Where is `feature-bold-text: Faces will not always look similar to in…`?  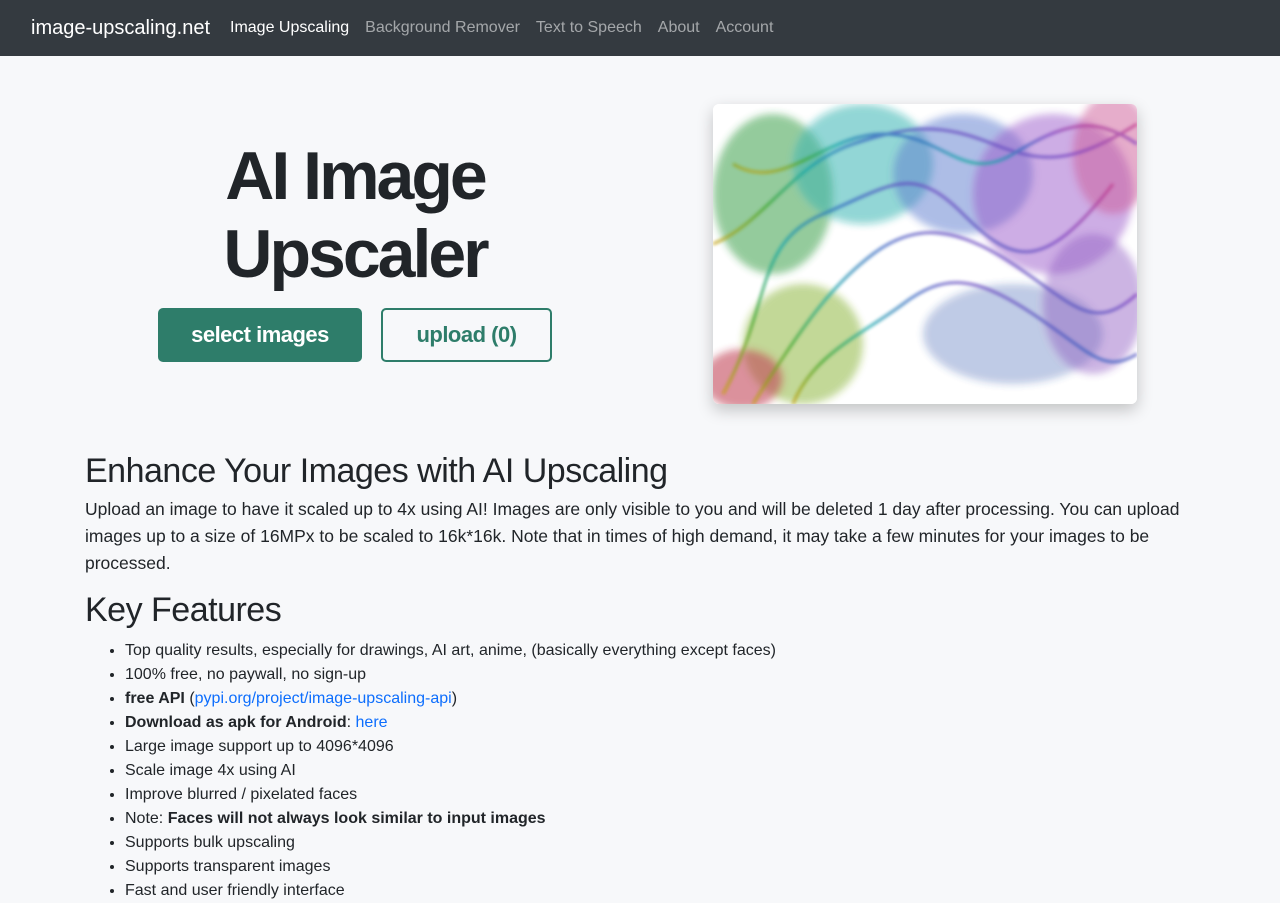
feature-bold-text: Faces will not always look similar to in… is located at coordinates (356, 818).